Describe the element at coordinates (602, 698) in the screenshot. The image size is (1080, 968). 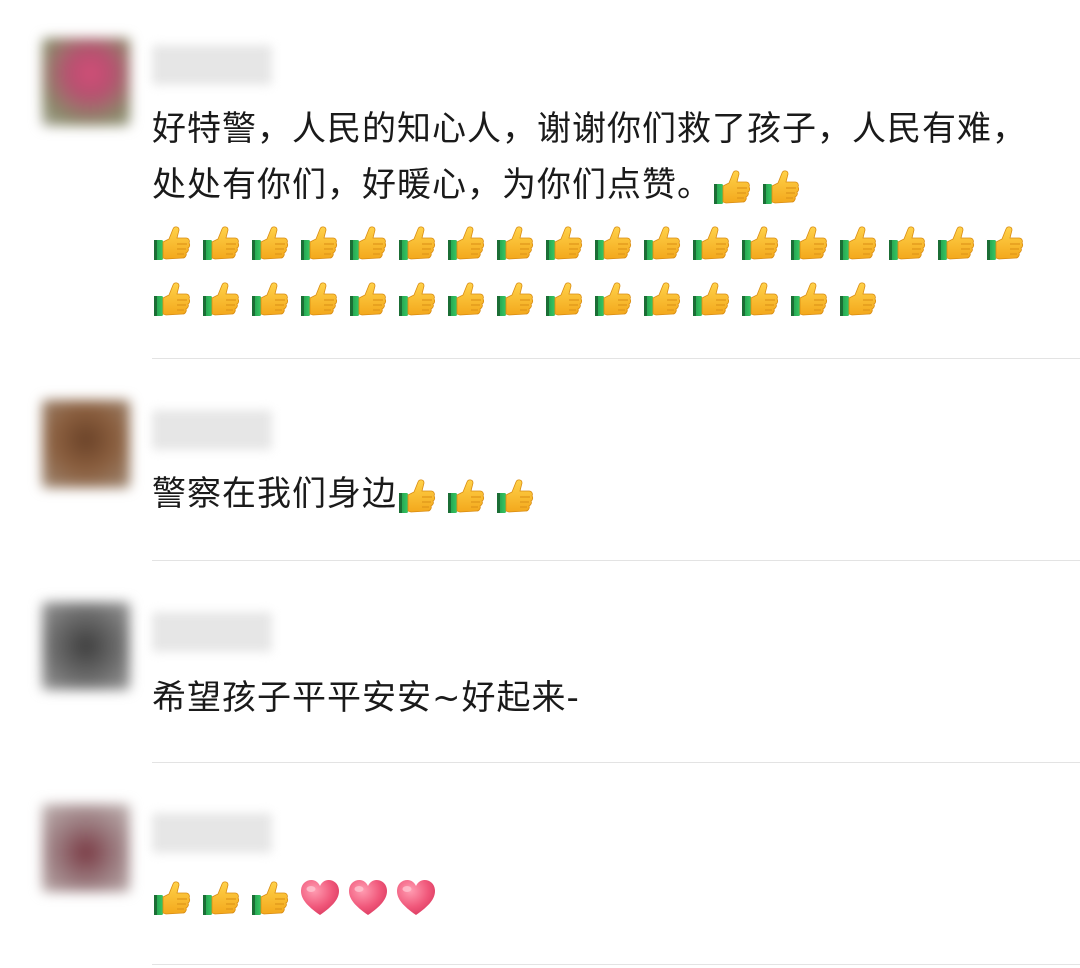
I see `comment-text: 希望孩子平平安安~好起来-` at that location.